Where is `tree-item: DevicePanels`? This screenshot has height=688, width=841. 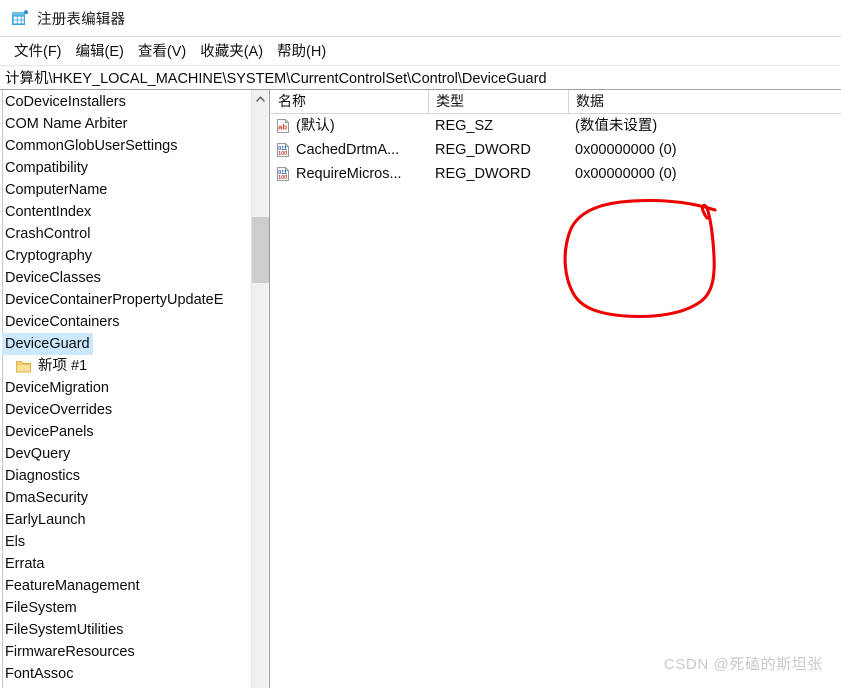
tree-item: DevicePanels is located at coordinates (125, 432).